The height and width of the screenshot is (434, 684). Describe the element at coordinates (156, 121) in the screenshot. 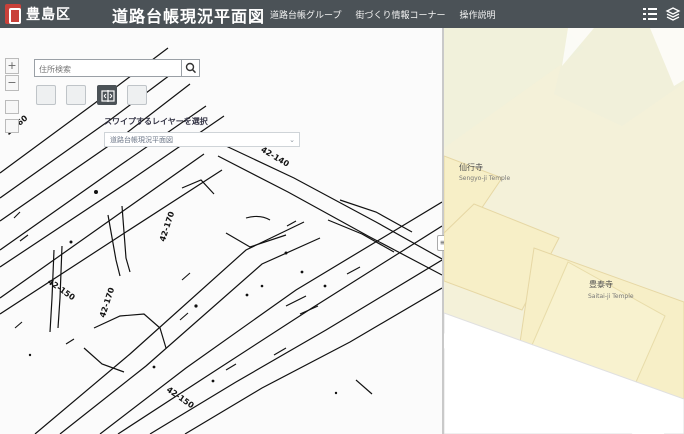

I see `swipe-layer-label: スワイプするレイヤーを選択` at that location.